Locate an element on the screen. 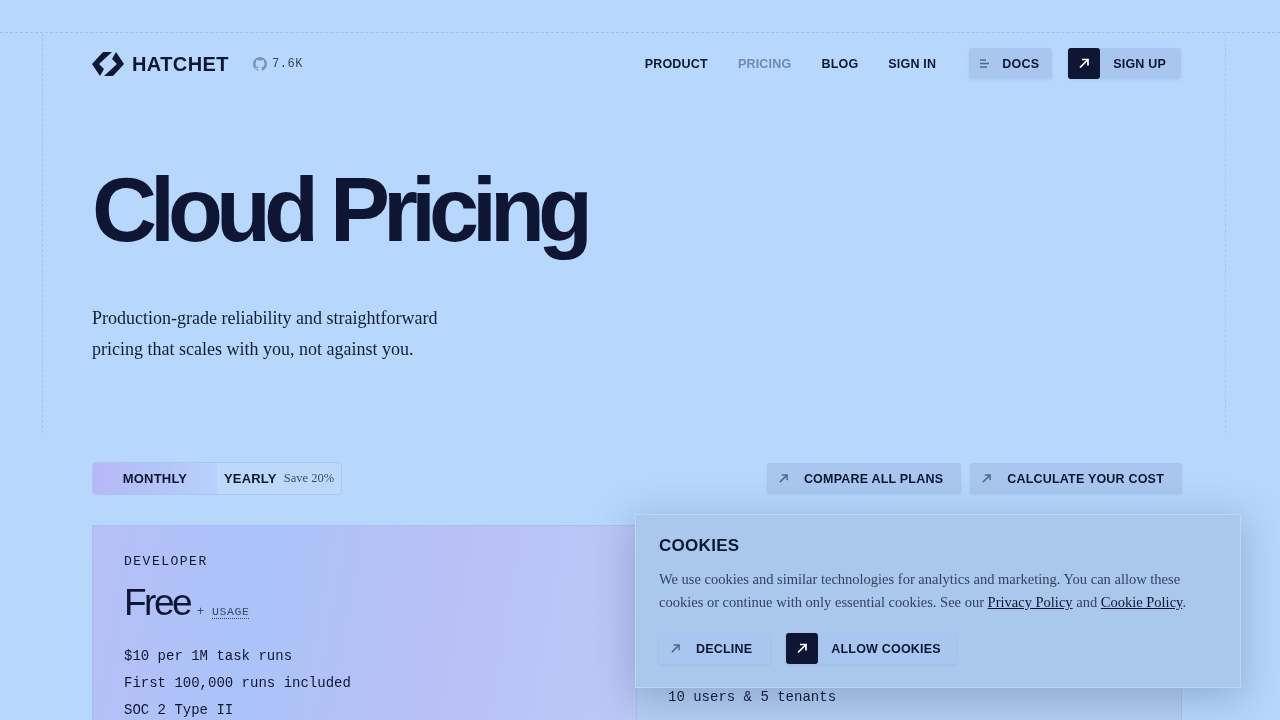 This screenshot has height=720, width=1280. nav-link: PRODUCT is located at coordinates (676, 63).